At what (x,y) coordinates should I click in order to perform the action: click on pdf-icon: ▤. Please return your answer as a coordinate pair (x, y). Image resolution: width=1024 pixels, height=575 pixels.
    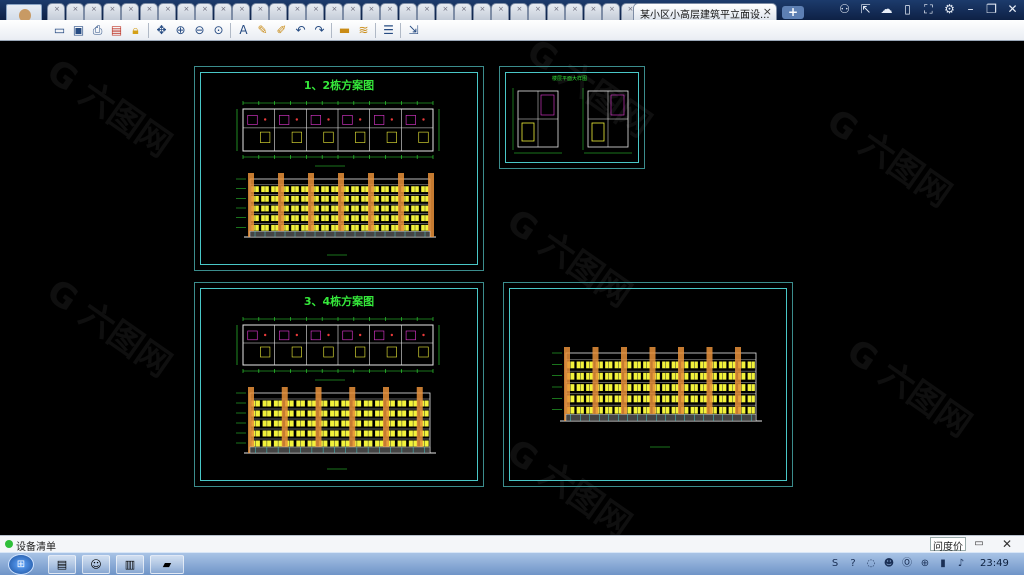
    Looking at the image, I should click on (116, 30).